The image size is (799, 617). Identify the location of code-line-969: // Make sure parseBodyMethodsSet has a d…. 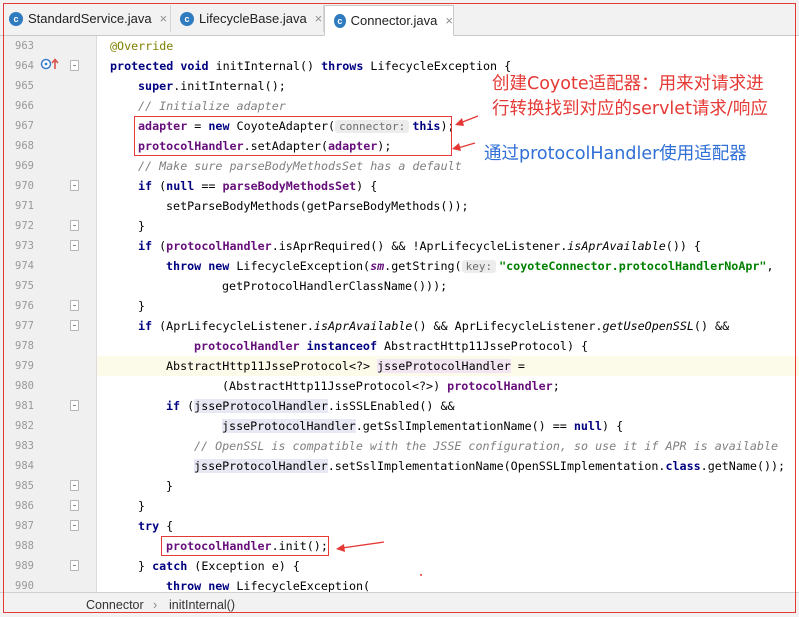
(300, 166).